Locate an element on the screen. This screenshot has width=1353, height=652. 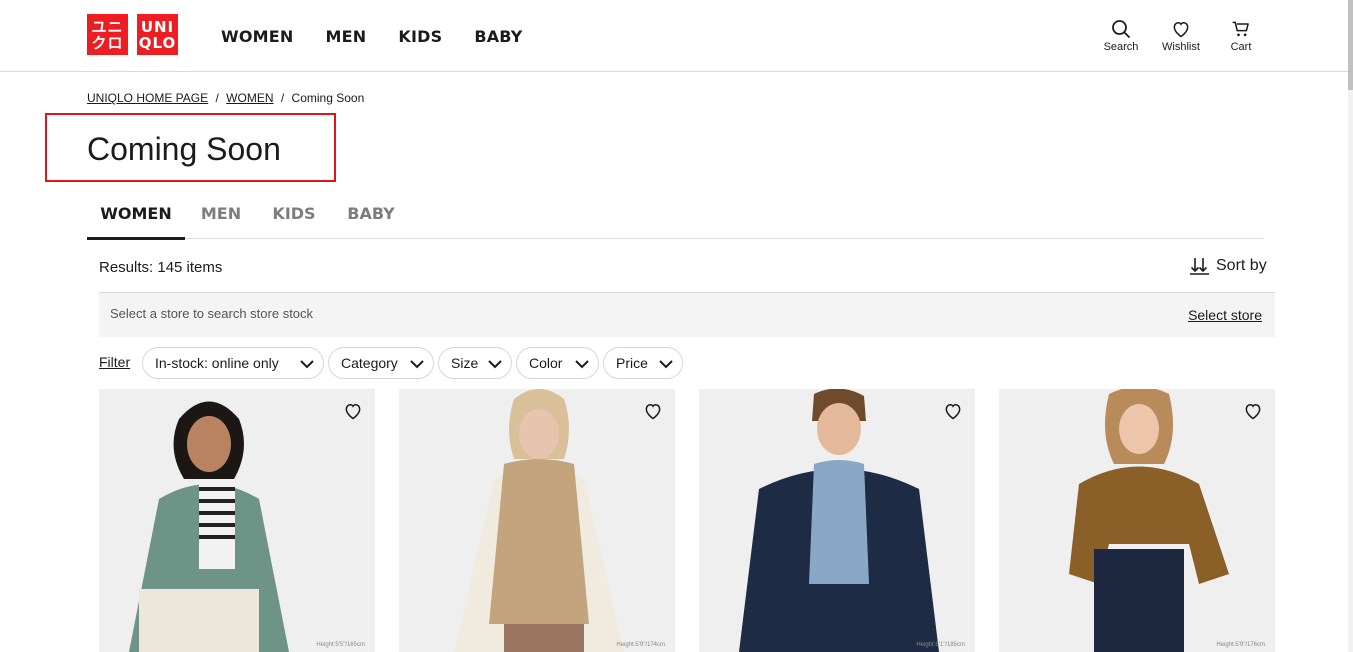
logo-text: ユニ is located at coordinates (107, 26).